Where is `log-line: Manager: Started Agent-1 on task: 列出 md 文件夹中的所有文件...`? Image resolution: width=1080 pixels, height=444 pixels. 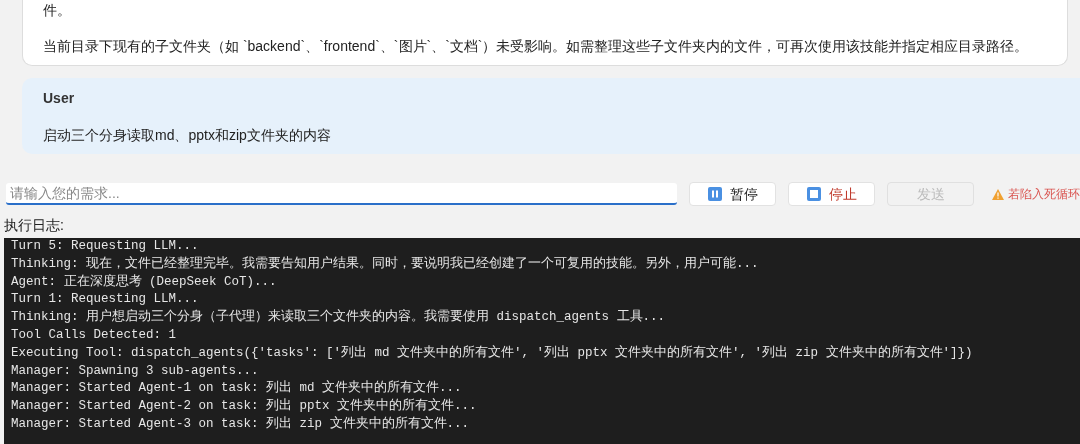 log-line: Manager: Started Agent-1 on task: 列出 md 文件夹中的所有文件... is located at coordinates (236, 389).